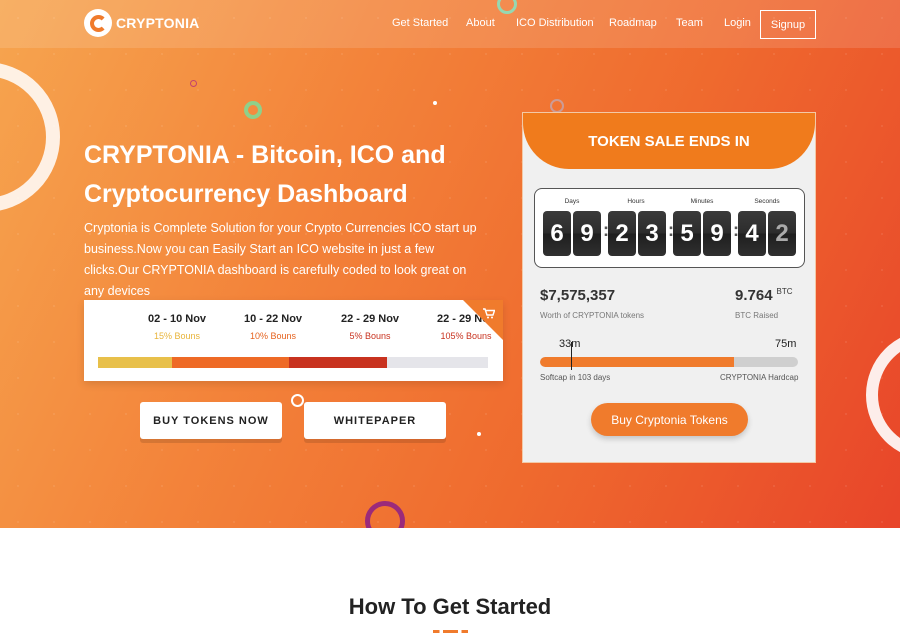 Image resolution: width=900 pixels, height=637 pixels. Describe the element at coordinates (177, 327) in the screenshot. I see `phase-item: 02 - 10 Nov 15% Bouns` at that location.